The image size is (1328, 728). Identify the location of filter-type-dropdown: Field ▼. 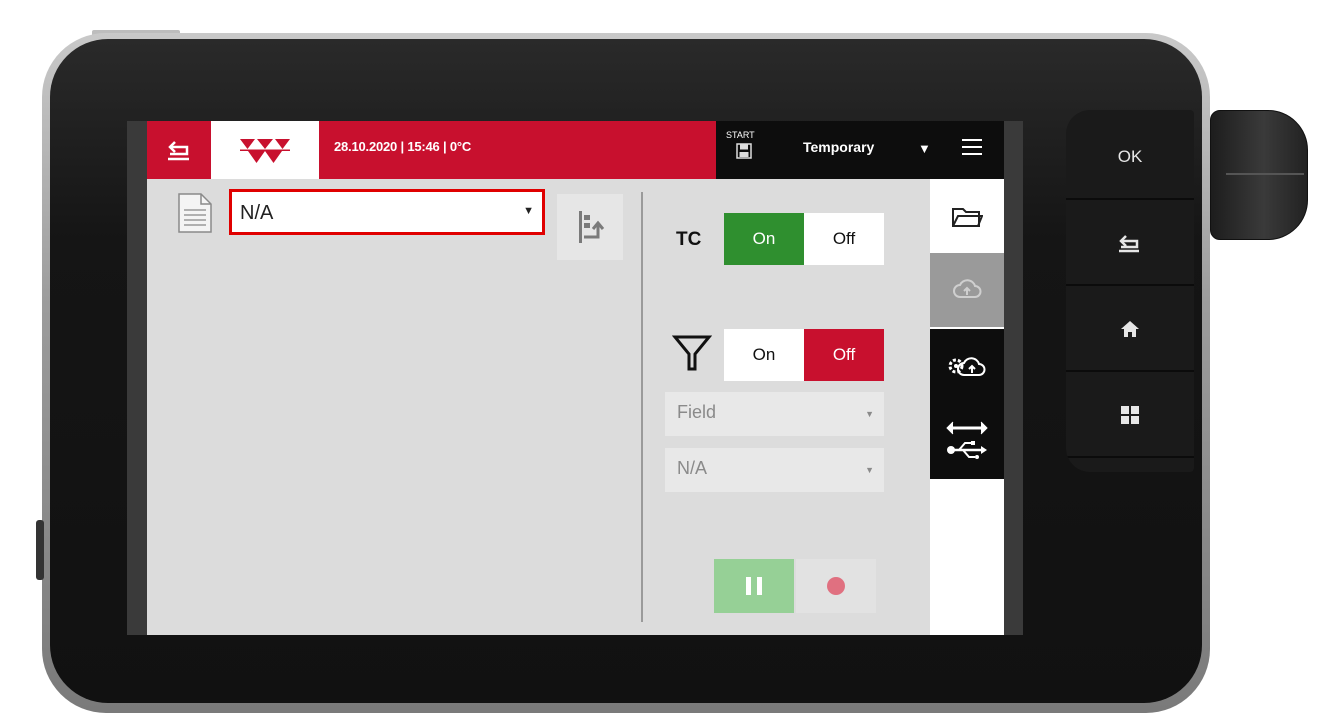
(774, 414).